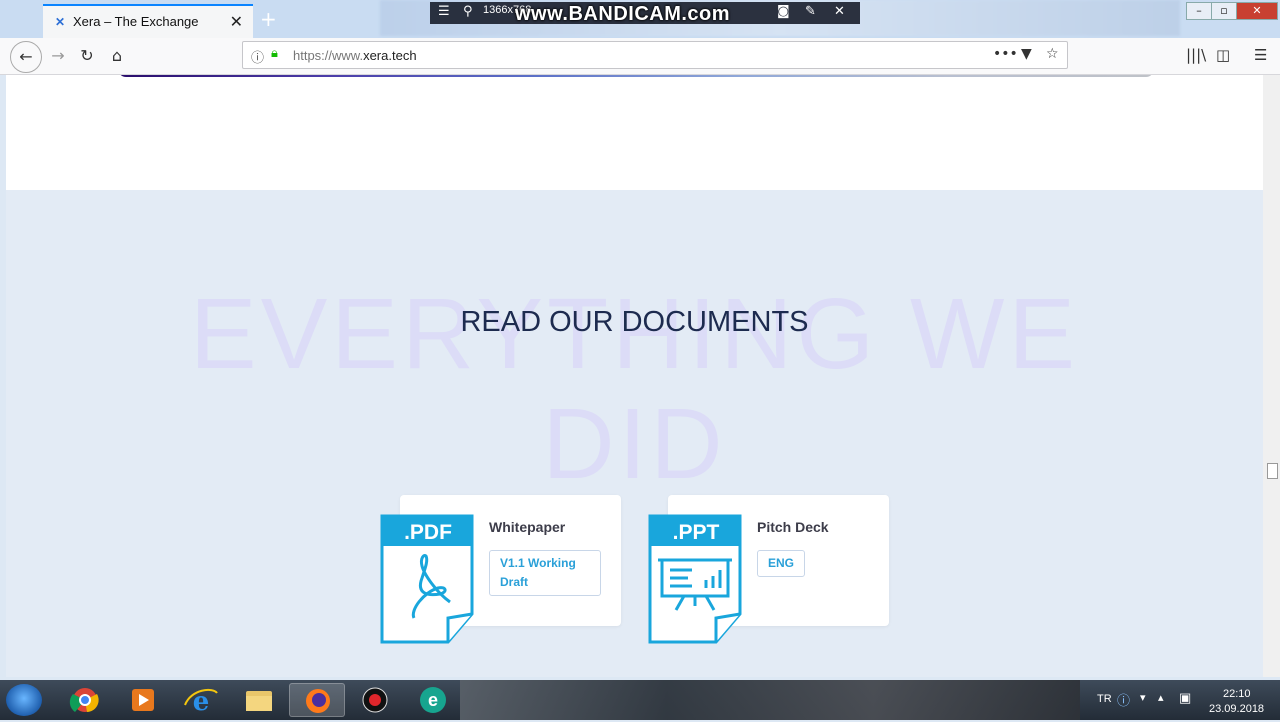  I want to click on eset-taskbar-icon: e, so click(433, 700).